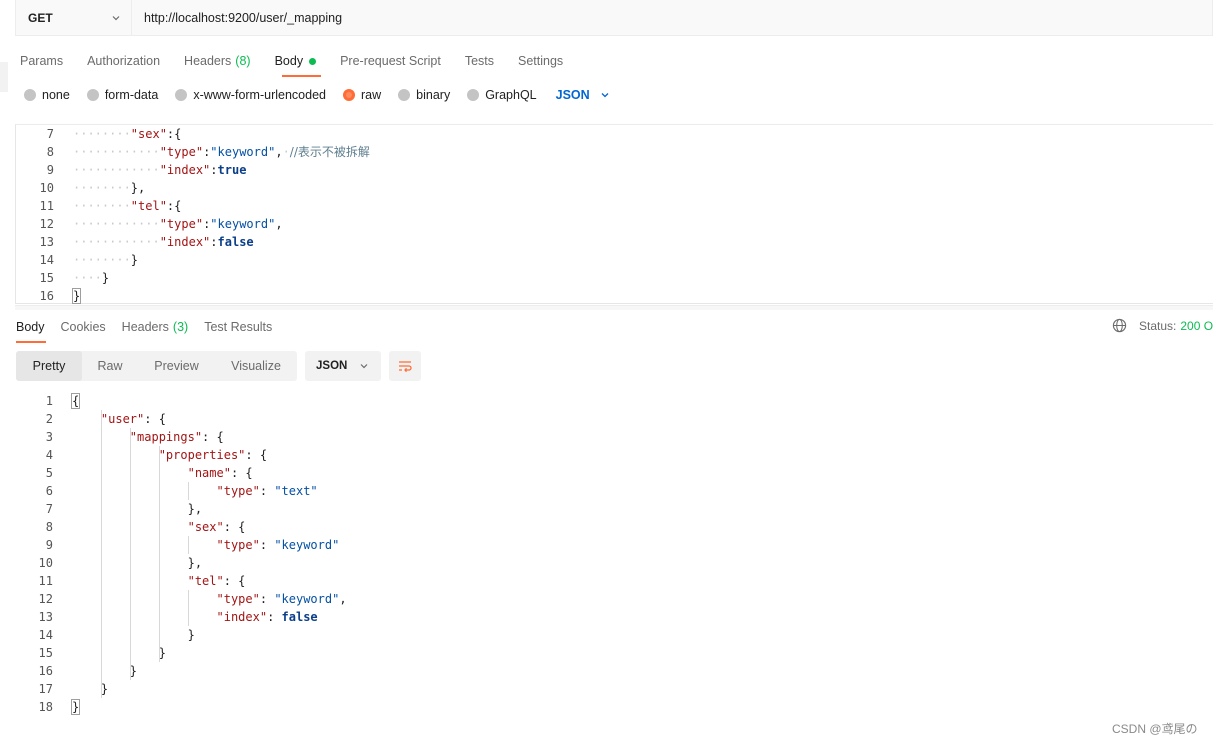 The width and height of the screenshot is (1213, 744). What do you see at coordinates (1196, 325) in the screenshot?
I see `status-value: 200 O` at bounding box center [1196, 325].